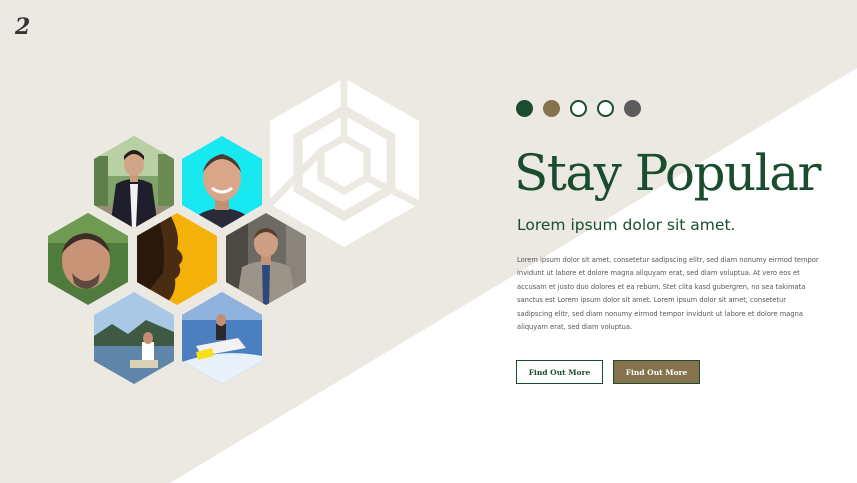 This screenshot has width=857, height=483. Describe the element at coordinates (656, 372) in the screenshot. I see `find-out-more-button-filled: Find Out More` at that location.